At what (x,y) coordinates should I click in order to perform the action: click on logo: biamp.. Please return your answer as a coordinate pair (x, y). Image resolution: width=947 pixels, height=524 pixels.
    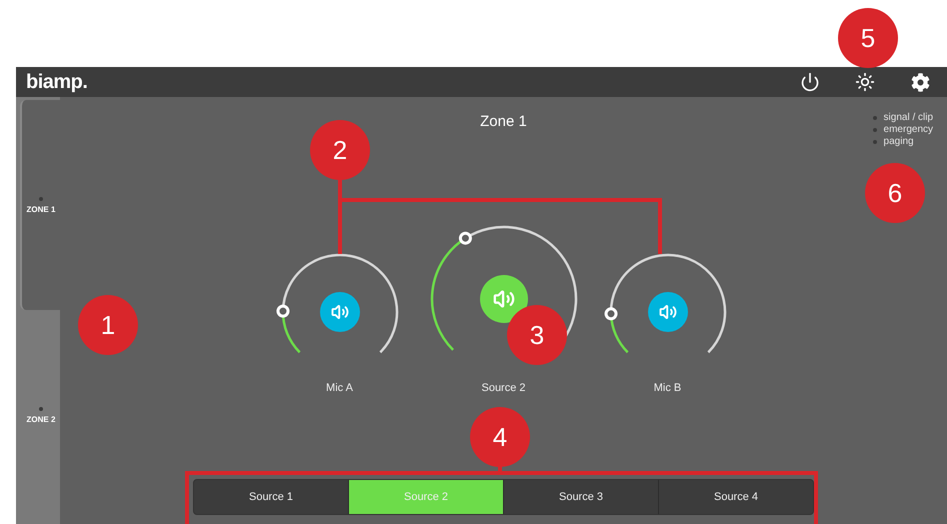
    Looking at the image, I should click on (57, 82).